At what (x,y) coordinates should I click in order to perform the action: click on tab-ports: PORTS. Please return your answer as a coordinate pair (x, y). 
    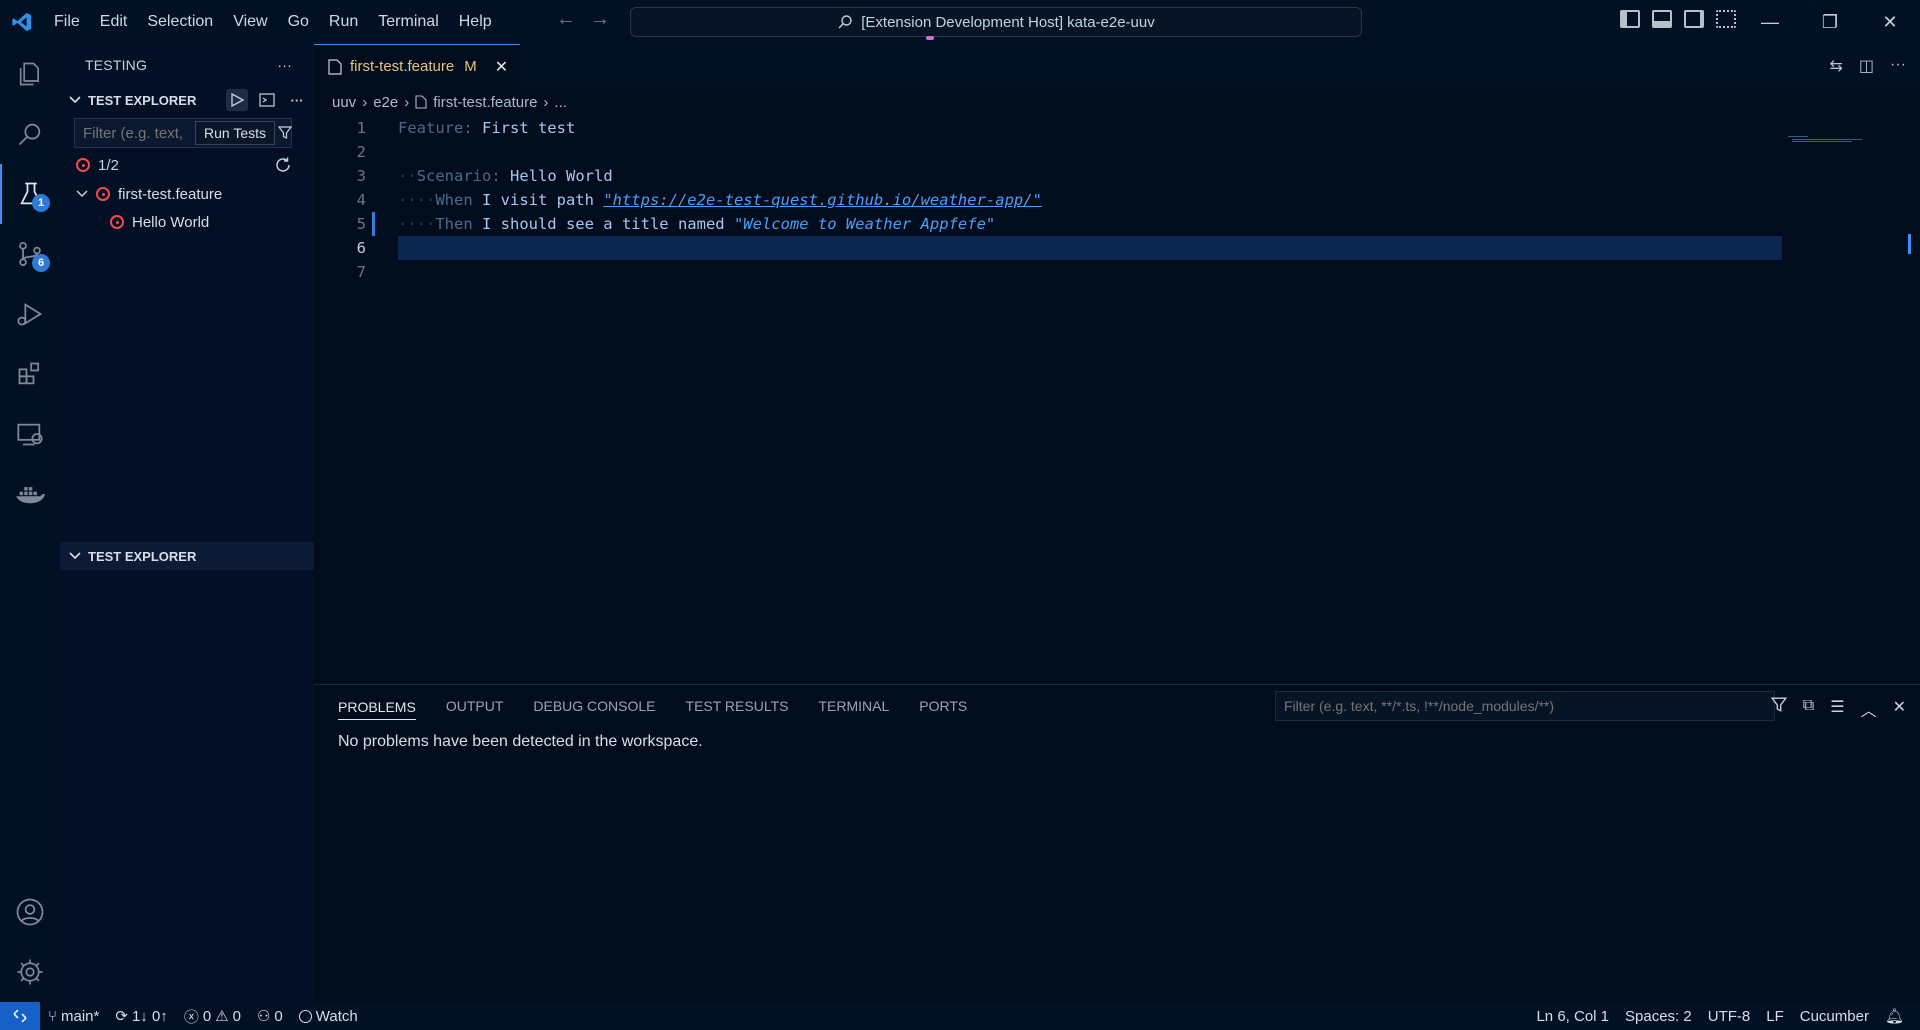
    Looking at the image, I should click on (943, 706).